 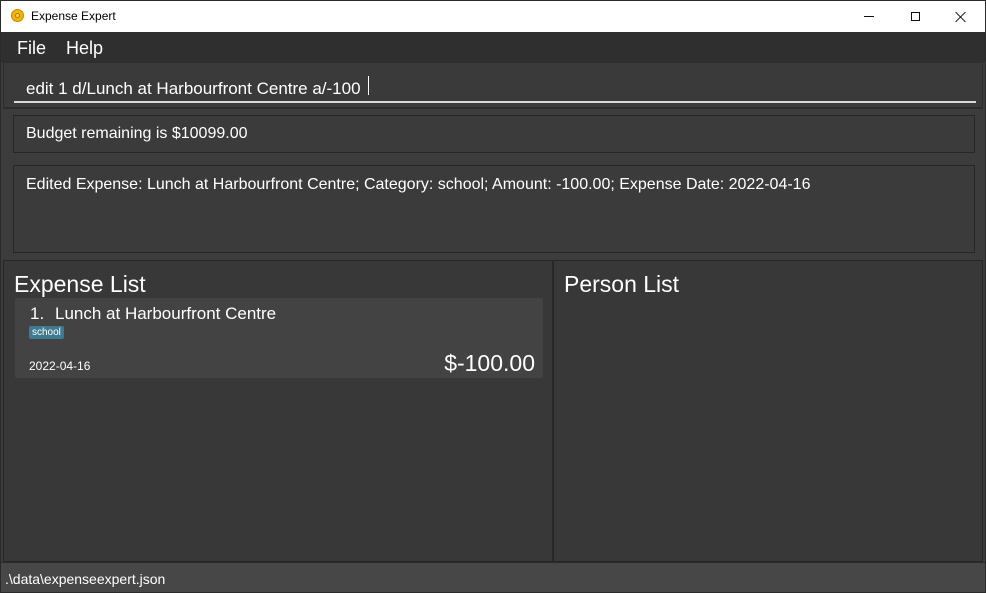 I want to click on text-caret, so click(x=368, y=85).